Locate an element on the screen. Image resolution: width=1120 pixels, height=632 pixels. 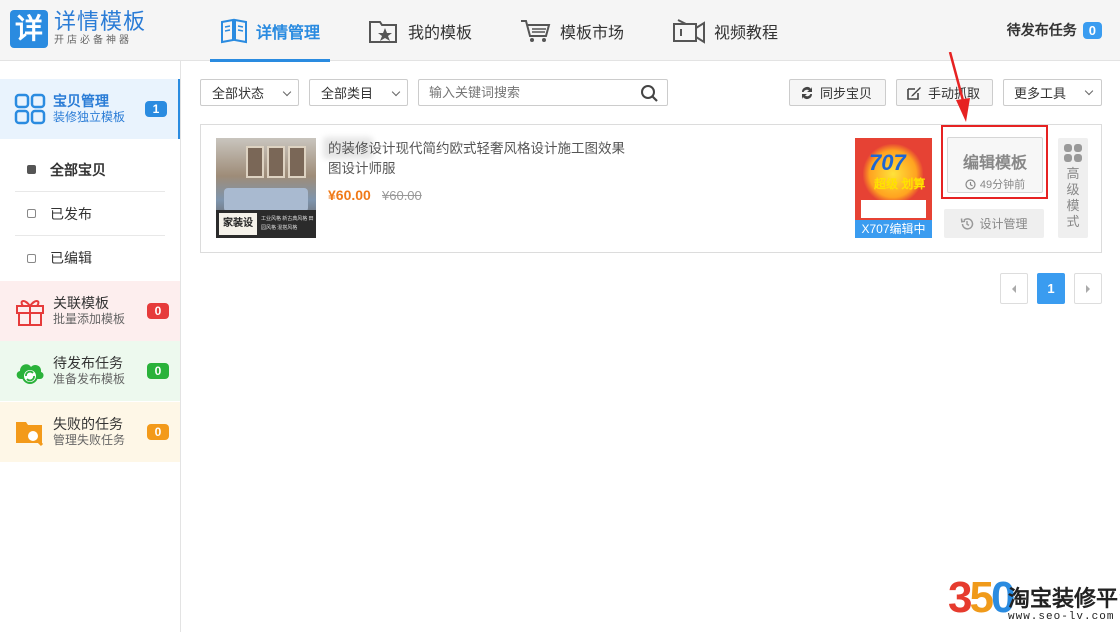
more-tools-dropdown: 更多工具 is located at coordinates (1052, 92).